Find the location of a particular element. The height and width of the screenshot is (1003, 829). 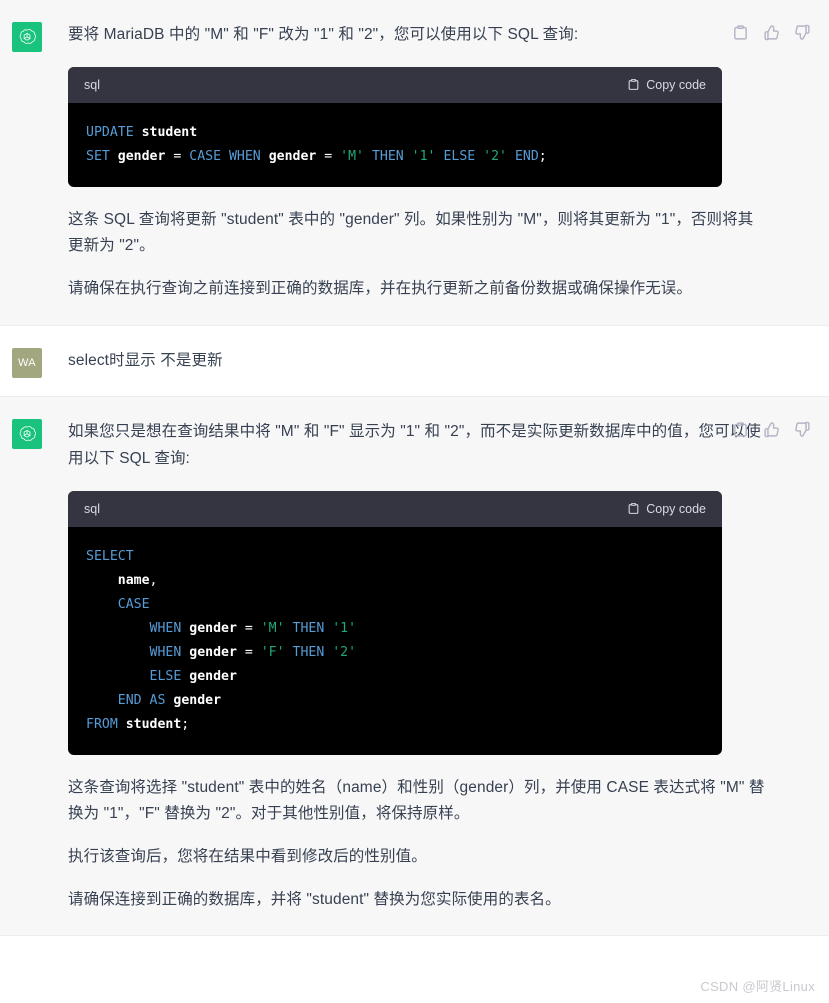

copy-code-button-2: Copy code is located at coordinates (666, 509).